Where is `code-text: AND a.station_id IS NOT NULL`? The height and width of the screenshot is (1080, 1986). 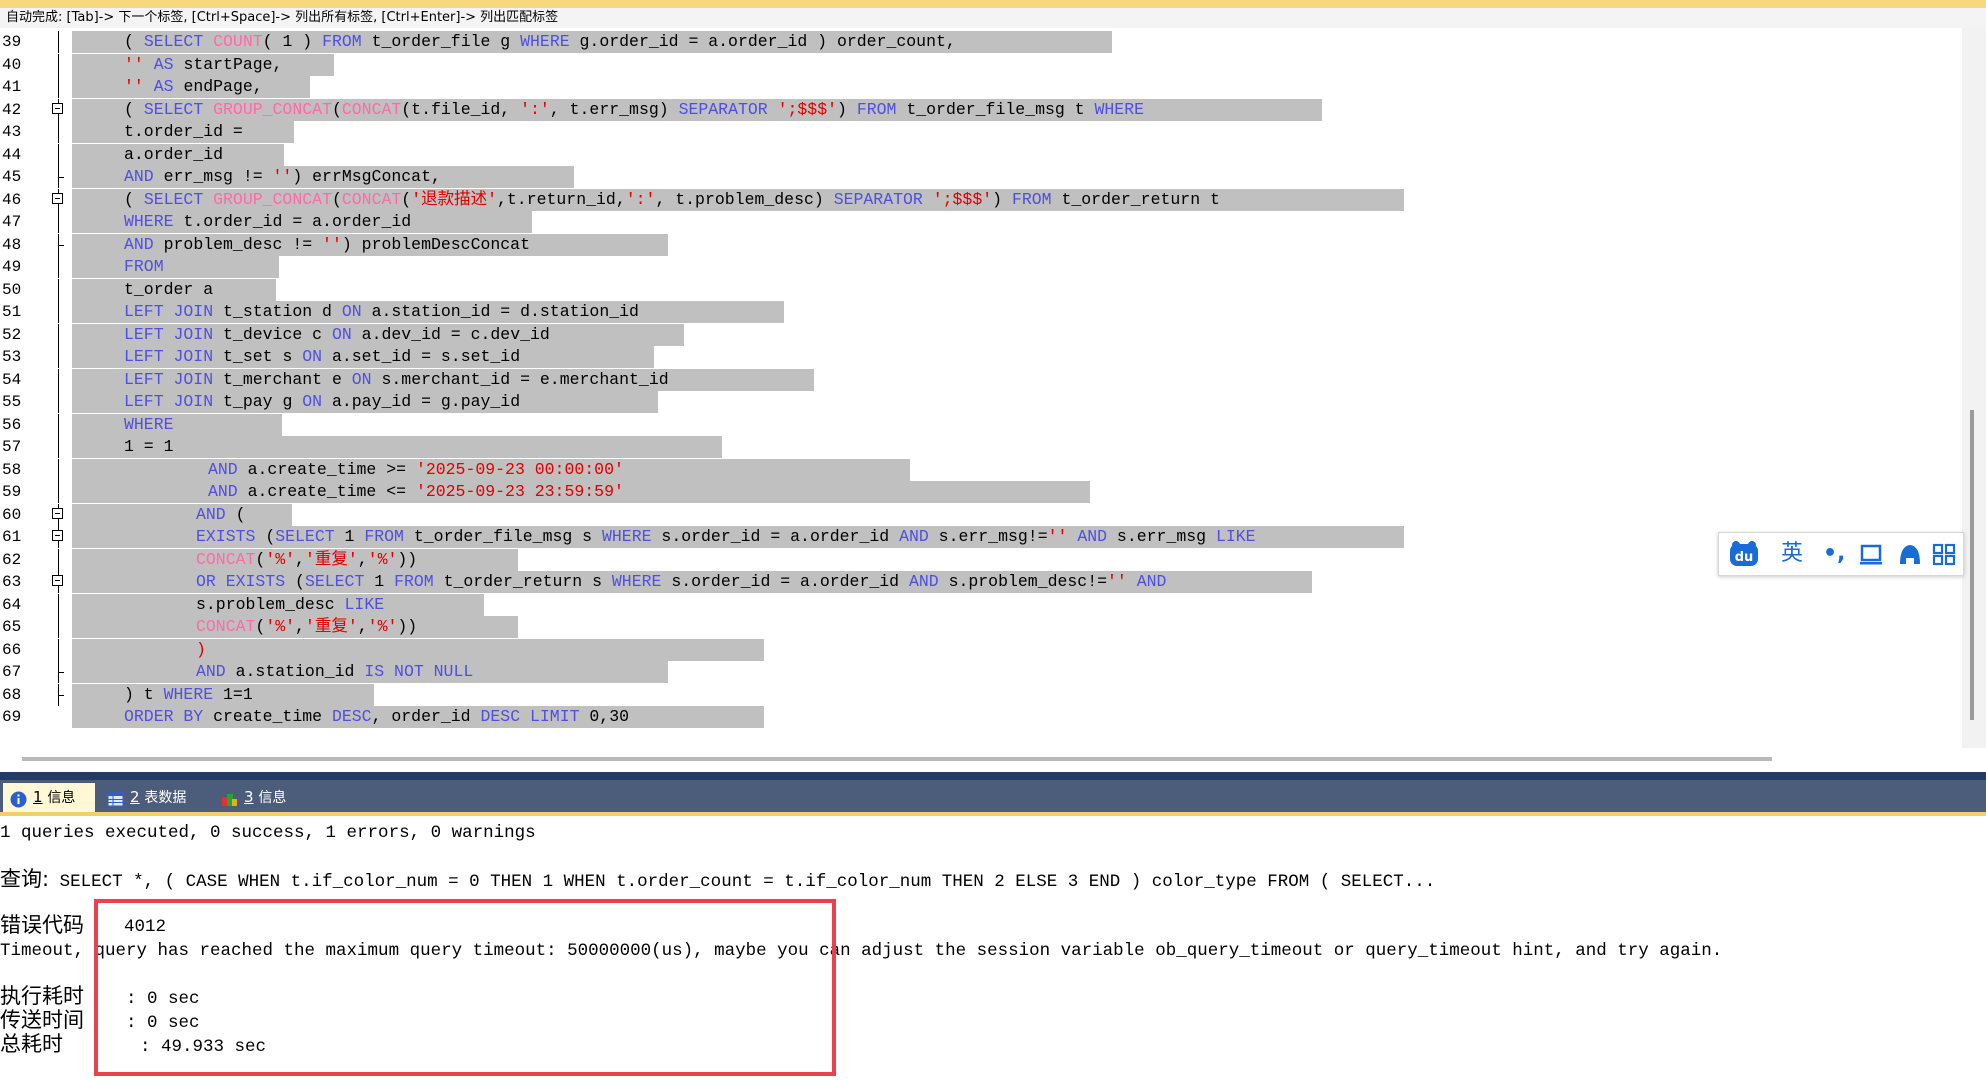
code-text: AND a.station_id IS NOT NULL is located at coordinates (370, 672).